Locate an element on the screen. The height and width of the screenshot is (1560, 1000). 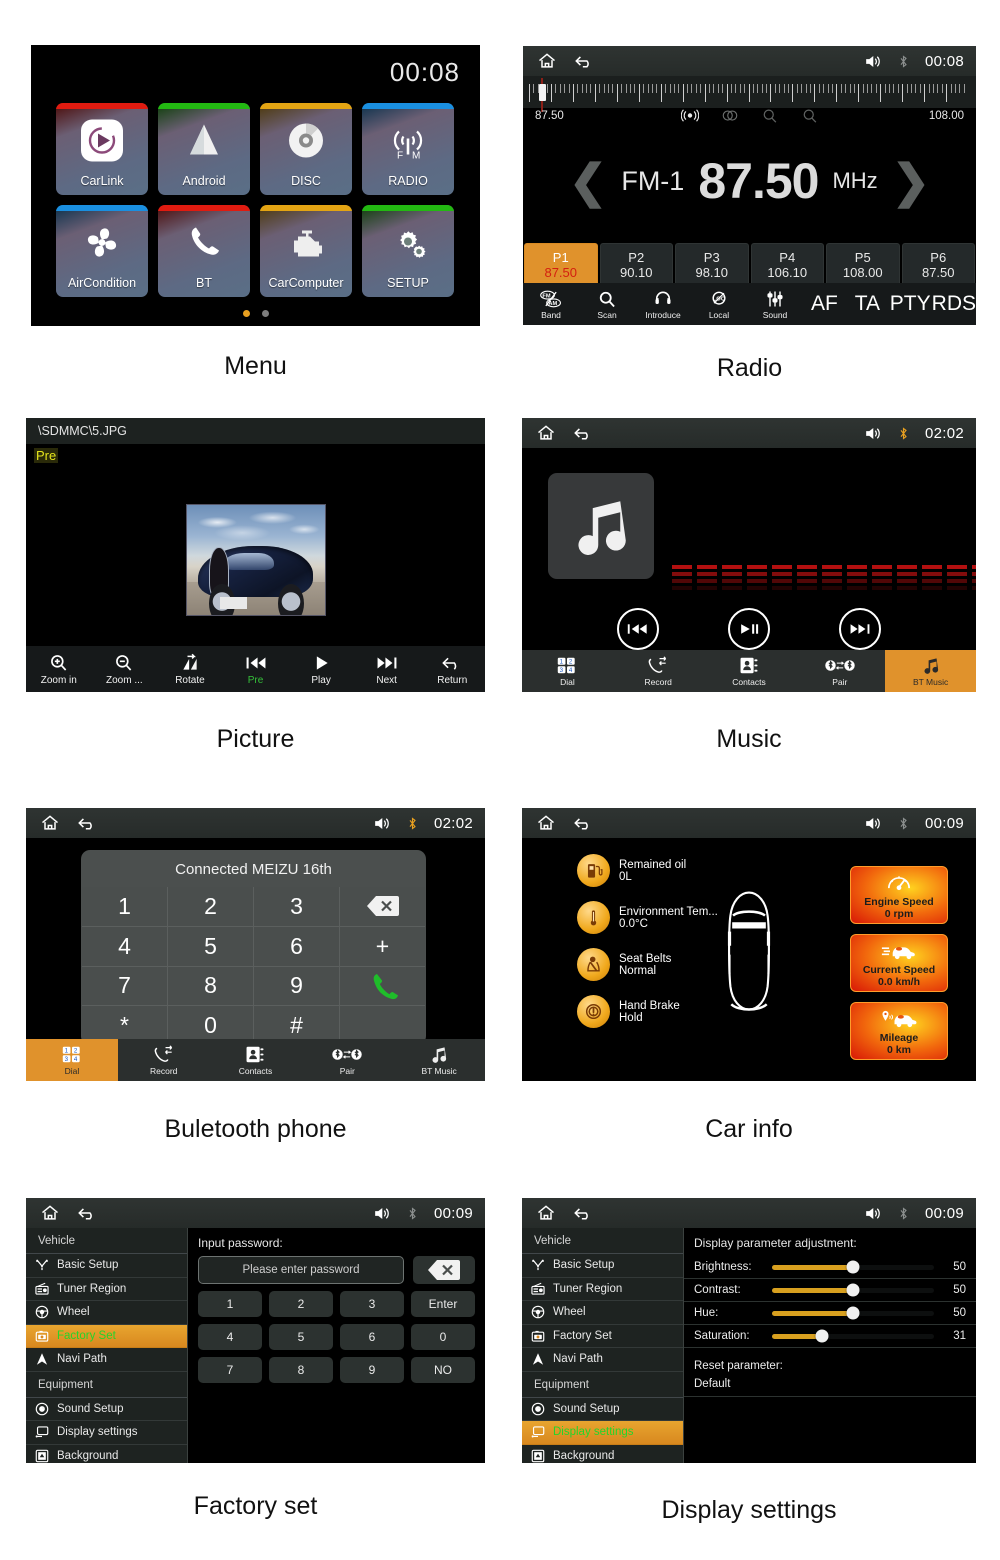
car-metric-currentspeed: Current Speed 0.0 km/h is located at coordinates (899, 963).